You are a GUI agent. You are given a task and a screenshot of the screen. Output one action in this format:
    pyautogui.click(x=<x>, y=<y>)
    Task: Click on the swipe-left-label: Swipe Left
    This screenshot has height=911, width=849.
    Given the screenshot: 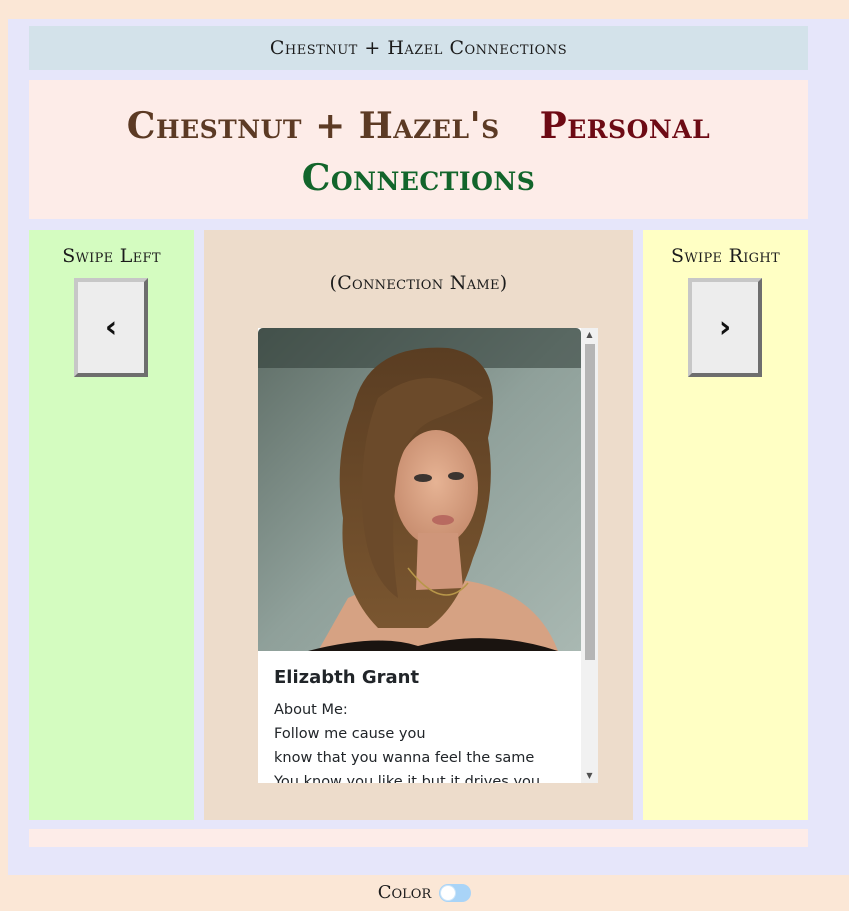 What is the action you would take?
    pyautogui.click(x=111, y=256)
    